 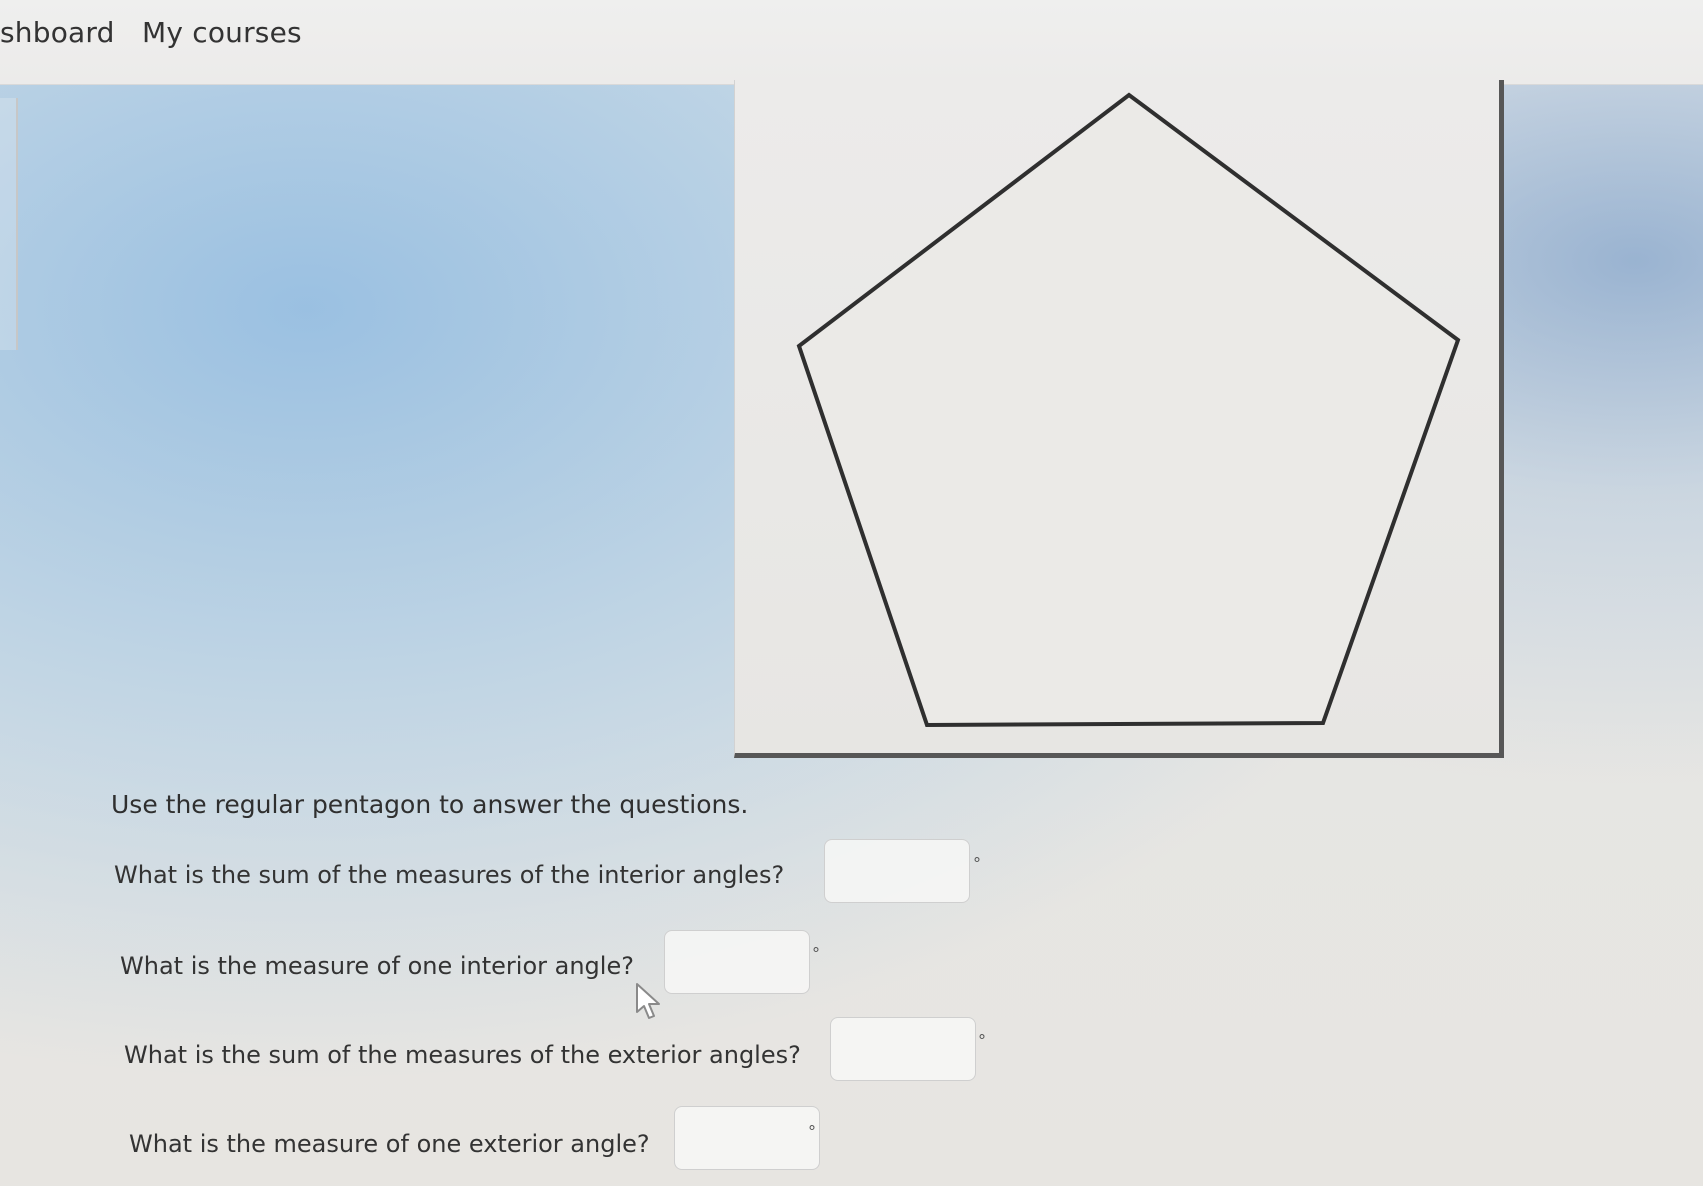 What do you see at coordinates (897, 871) in the screenshot?
I see `sum-interior-angles-input` at bounding box center [897, 871].